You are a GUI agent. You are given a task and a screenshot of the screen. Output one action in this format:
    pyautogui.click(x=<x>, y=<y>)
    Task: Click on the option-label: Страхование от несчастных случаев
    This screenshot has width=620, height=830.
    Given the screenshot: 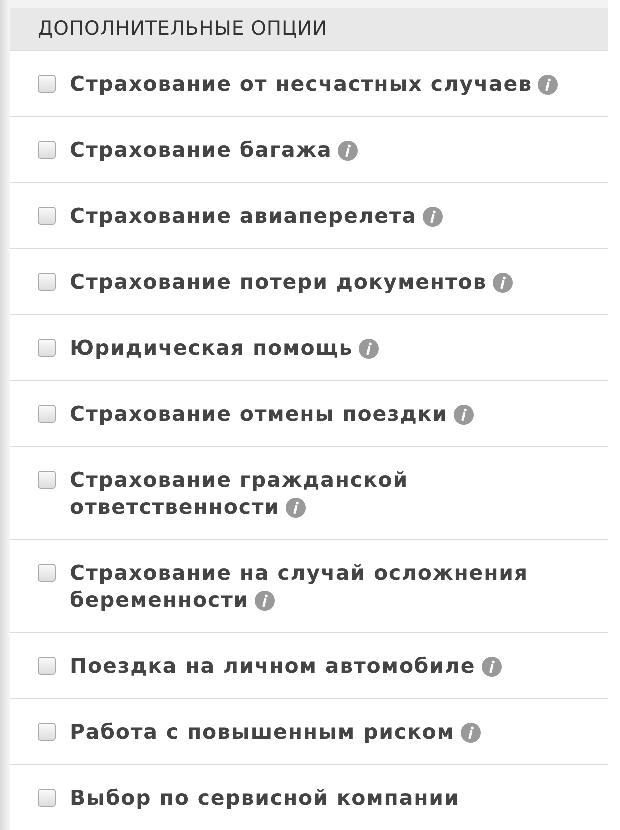 What is the action you would take?
    pyautogui.click(x=301, y=84)
    